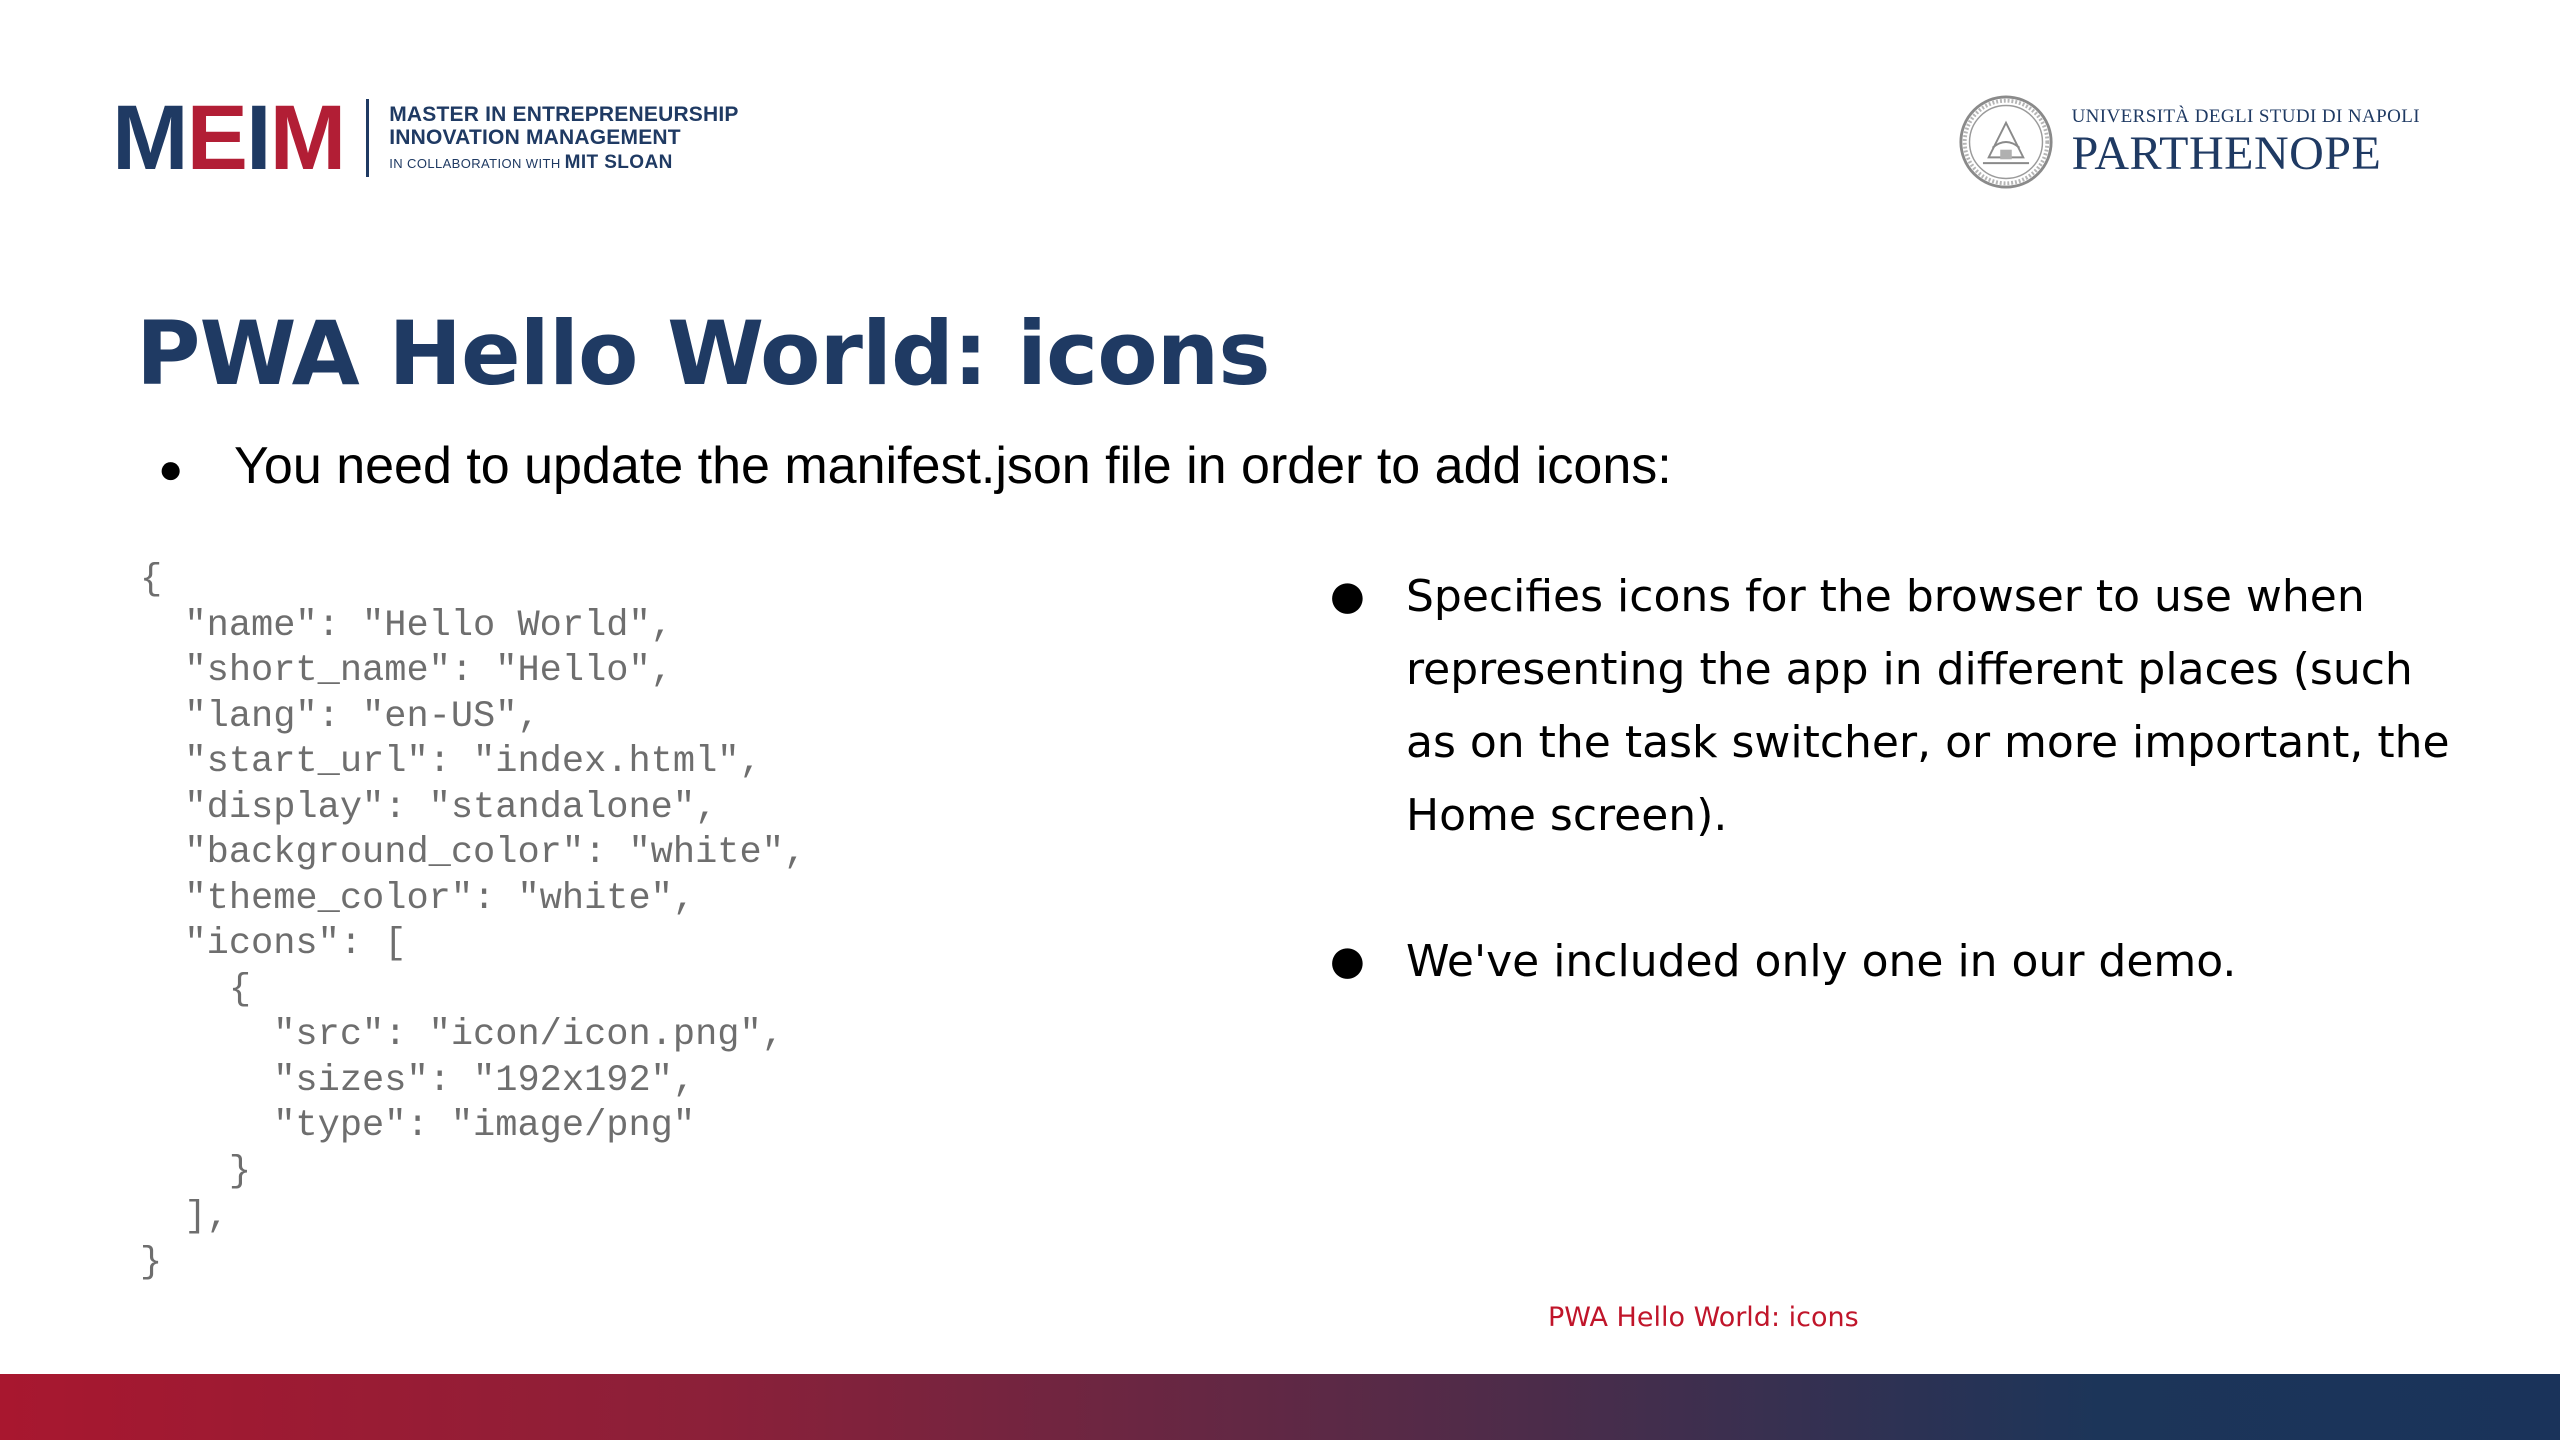  I want to click on code-line: ],, so click(184, 1217).